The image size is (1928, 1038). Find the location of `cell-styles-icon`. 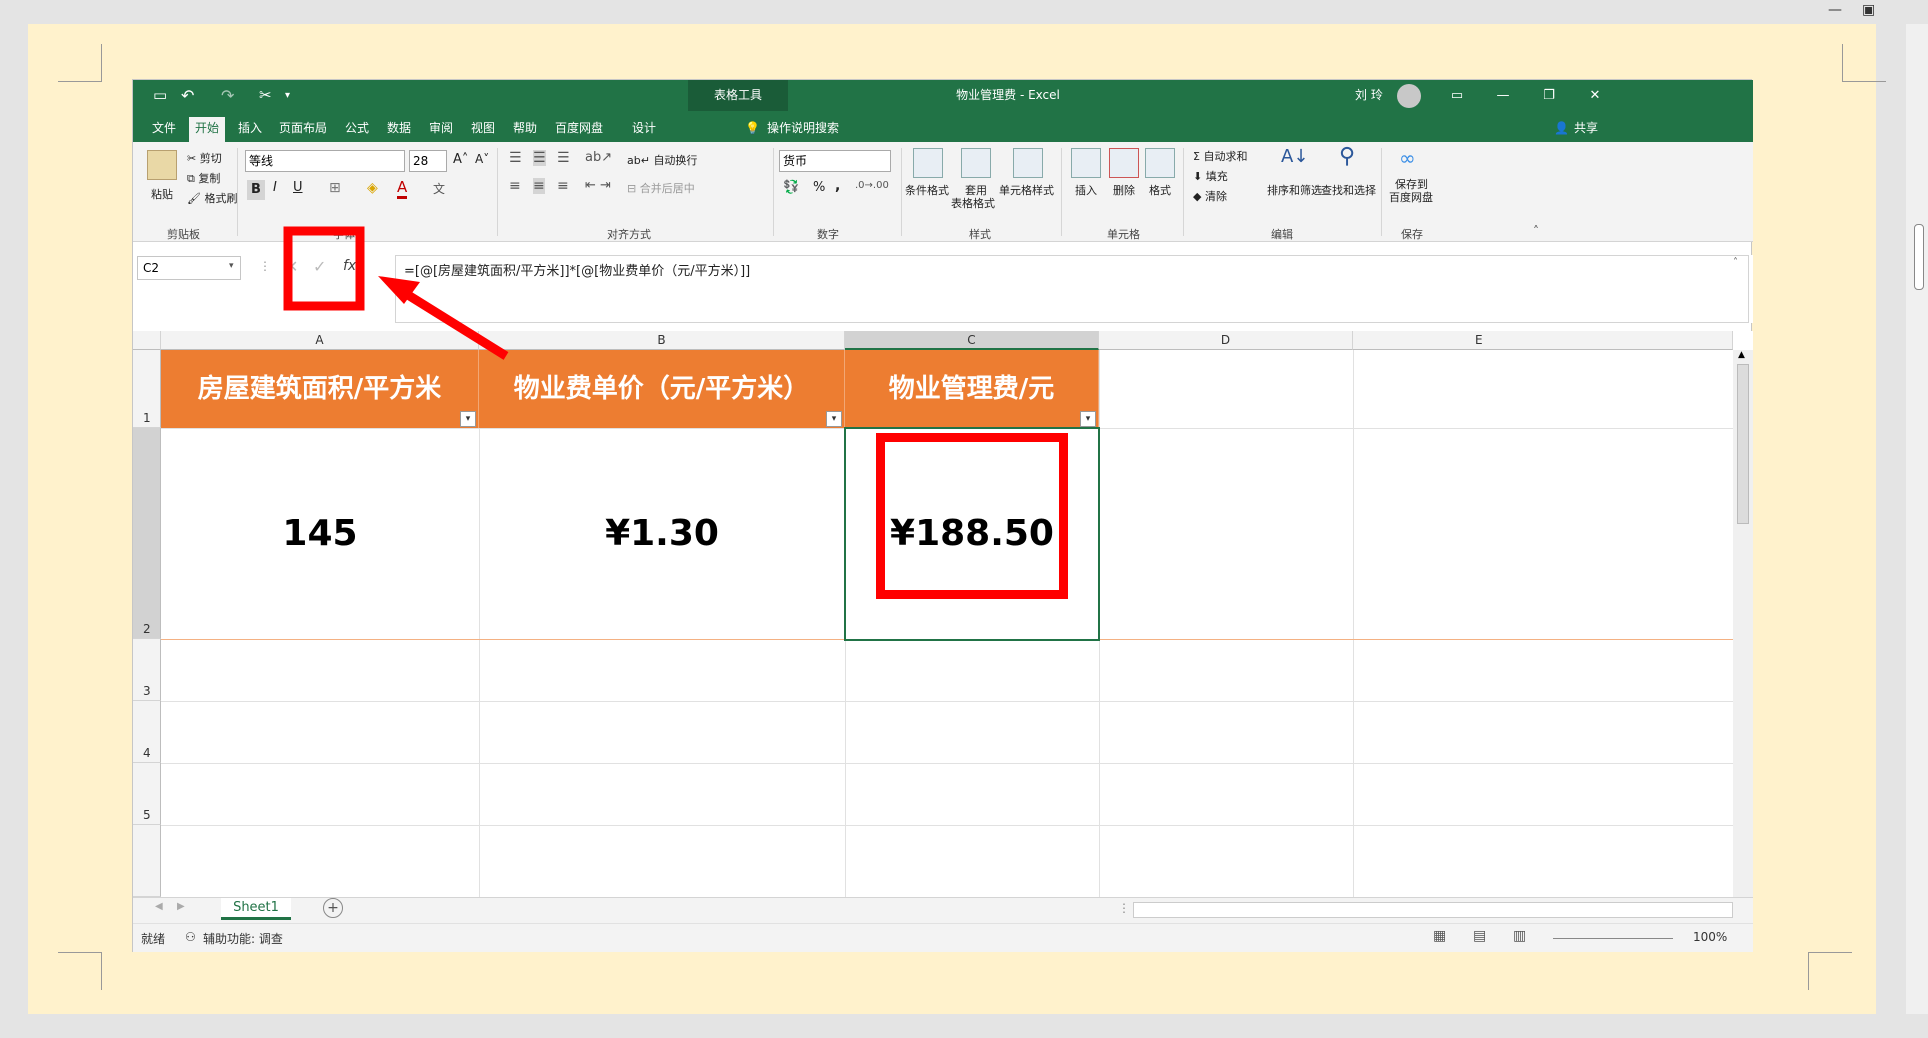

cell-styles-icon is located at coordinates (1028, 163).